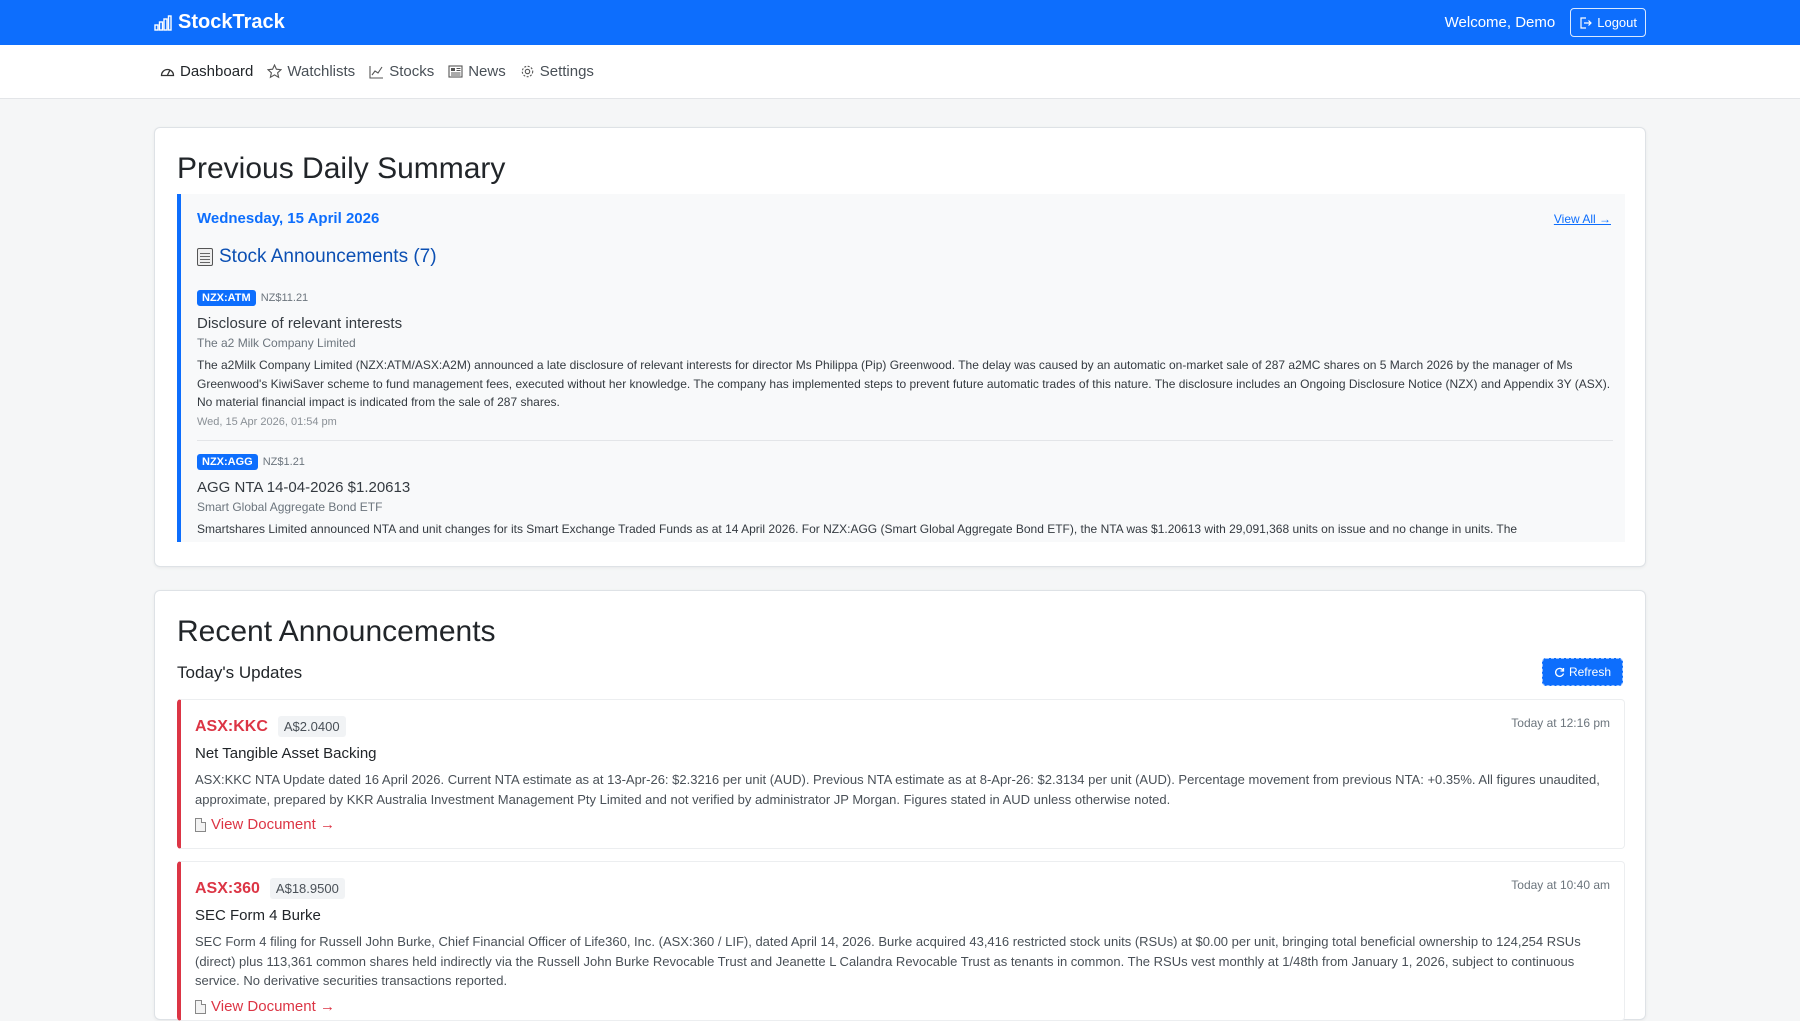 The width and height of the screenshot is (1800, 1021). What do you see at coordinates (1500, 22) in the screenshot?
I see `welcome-text: Welcome, Demo` at bounding box center [1500, 22].